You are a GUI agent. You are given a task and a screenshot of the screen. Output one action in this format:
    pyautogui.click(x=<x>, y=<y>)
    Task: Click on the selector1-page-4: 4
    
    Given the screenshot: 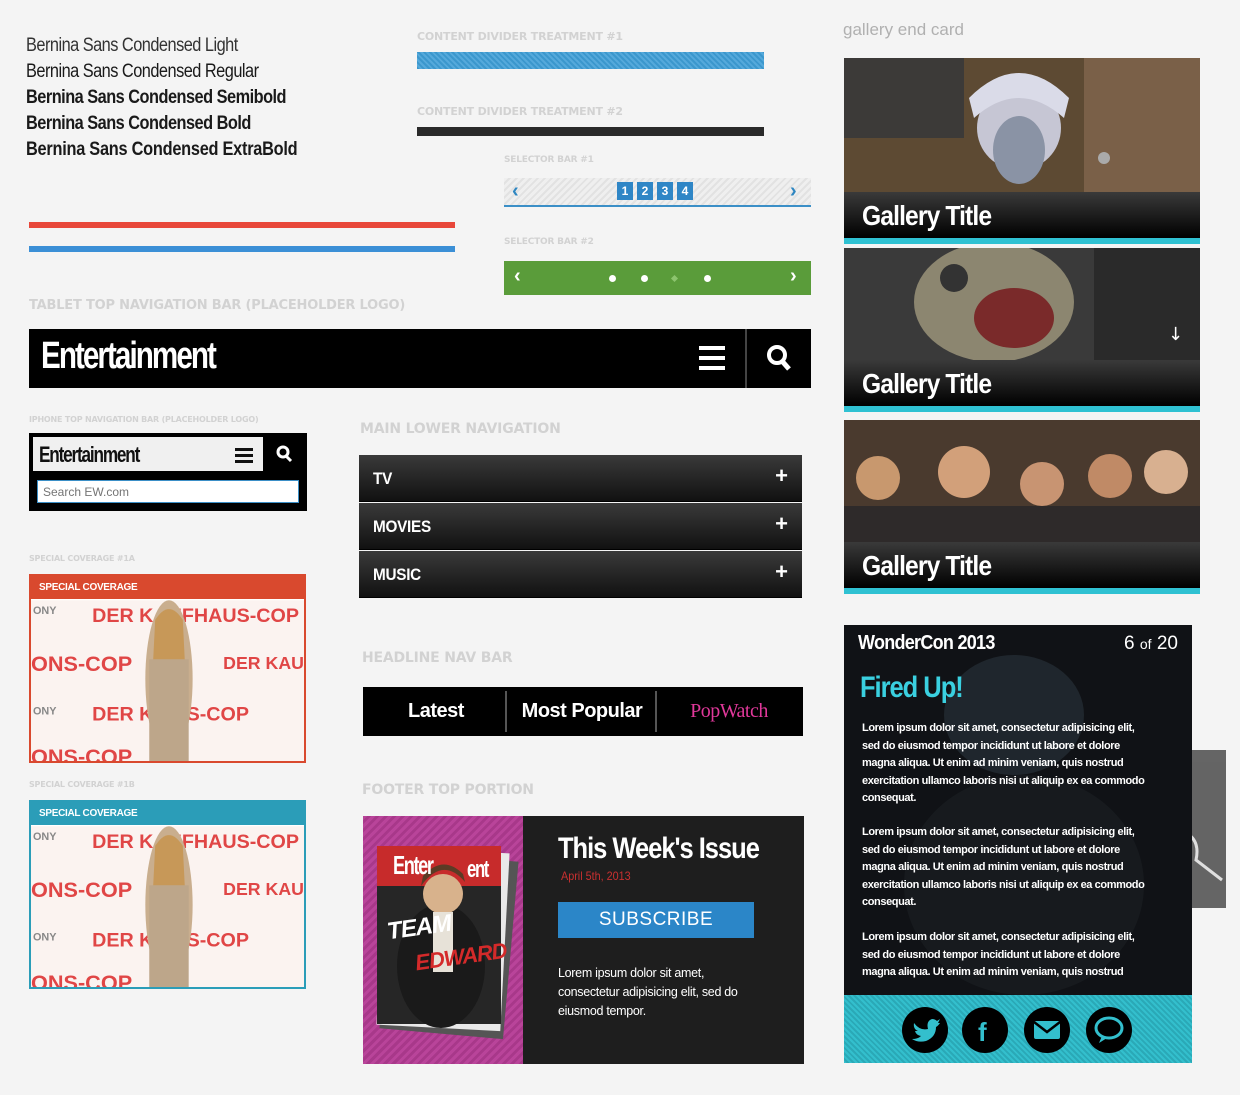 What is the action you would take?
    pyautogui.click(x=685, y=191)
    